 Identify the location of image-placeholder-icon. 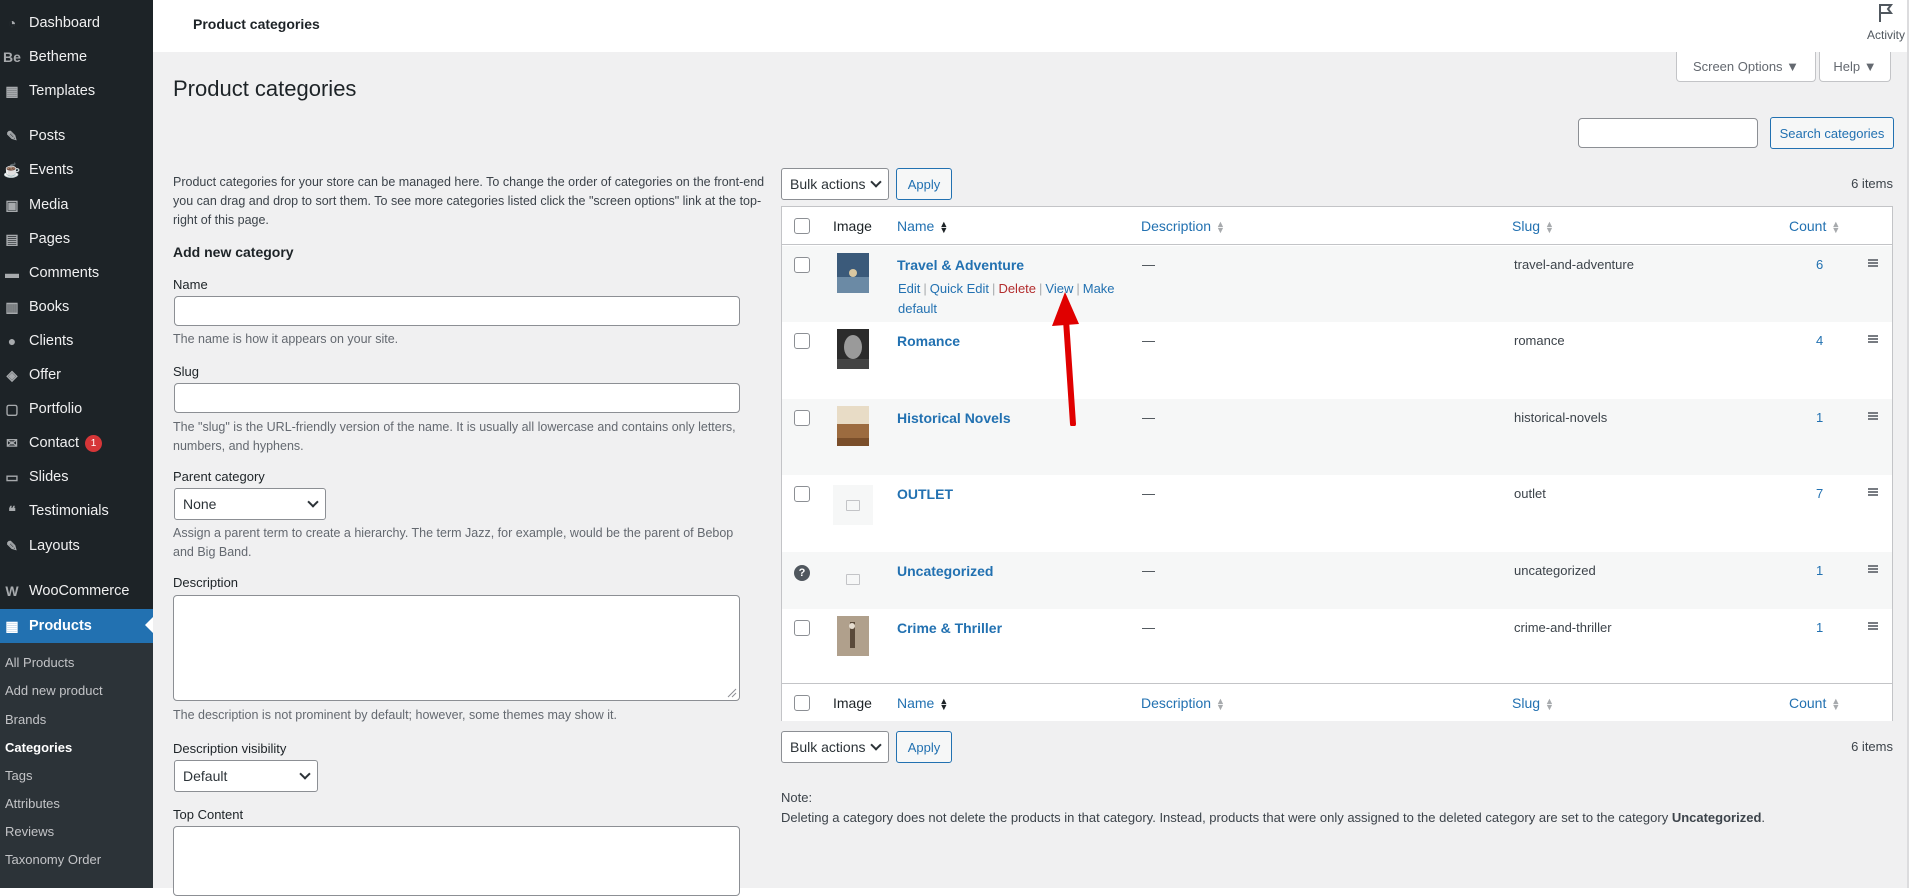
(853, 579).